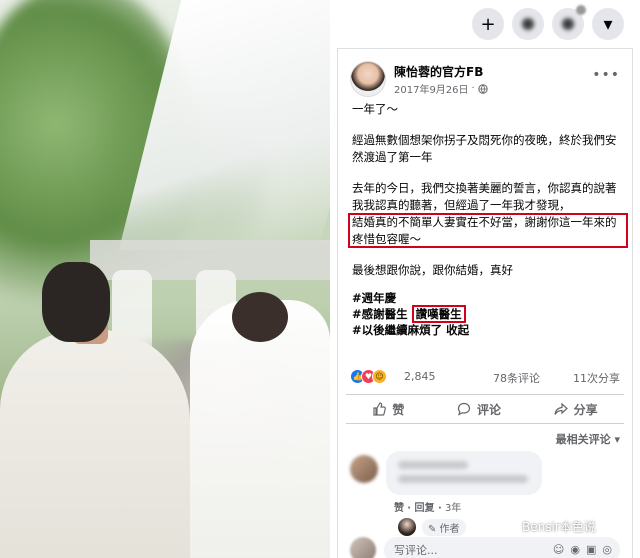 The width and height of the screenshot is (640, 558). I want to click on globe-icon, so click(483, 88).